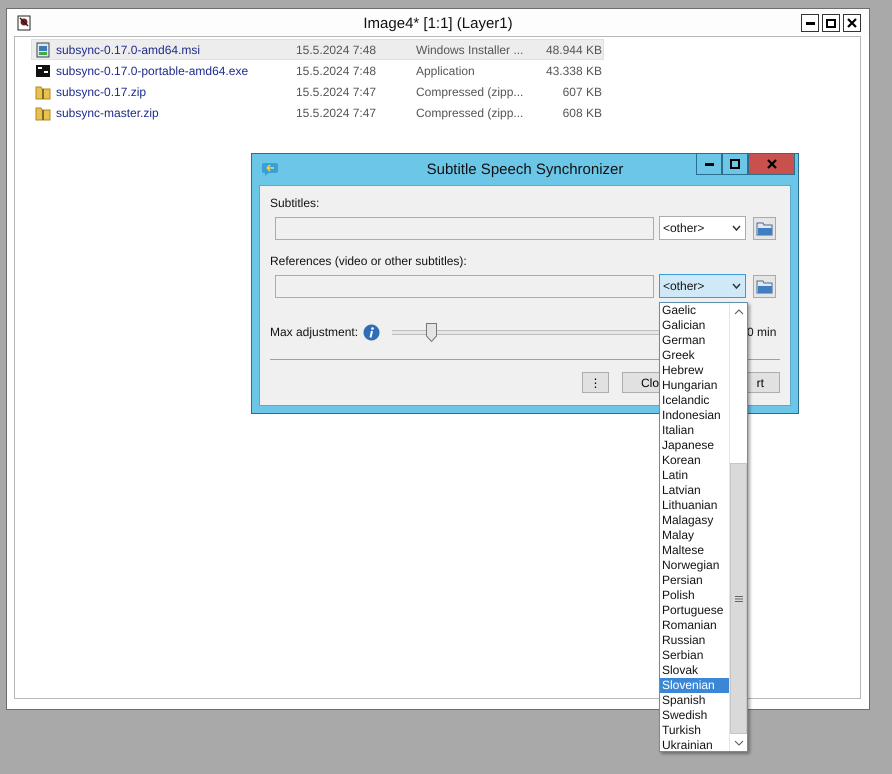  I want to click on language-option: Hungarian, so click(694, 385).